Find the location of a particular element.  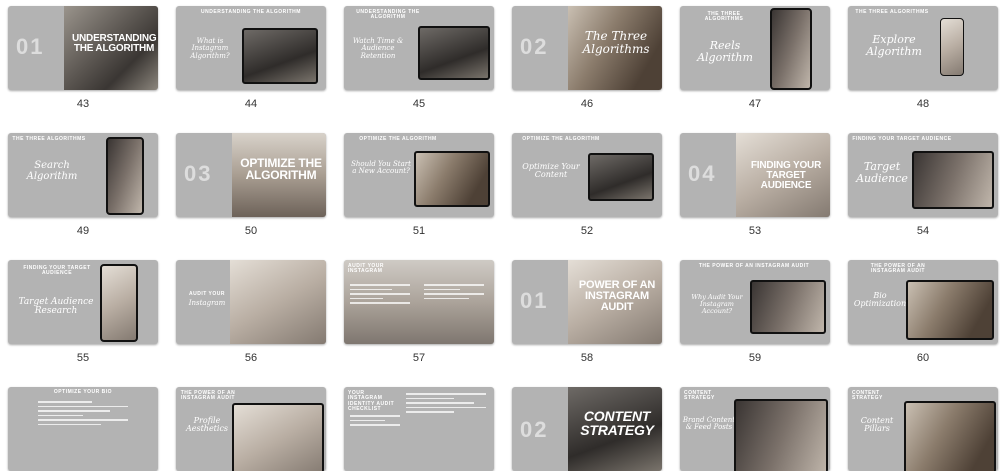

slide-number: 50 is located at coordinates (251, 231).